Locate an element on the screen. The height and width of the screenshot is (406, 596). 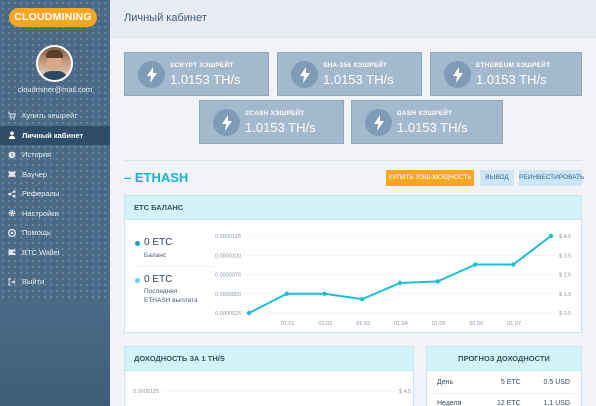
share-icon is located at coordinates (12, 194).